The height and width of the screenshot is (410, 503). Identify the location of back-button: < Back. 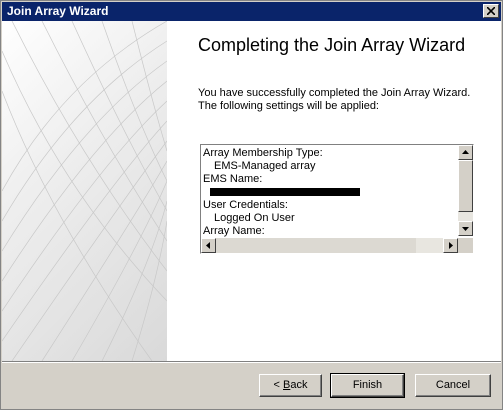
(290, 385).